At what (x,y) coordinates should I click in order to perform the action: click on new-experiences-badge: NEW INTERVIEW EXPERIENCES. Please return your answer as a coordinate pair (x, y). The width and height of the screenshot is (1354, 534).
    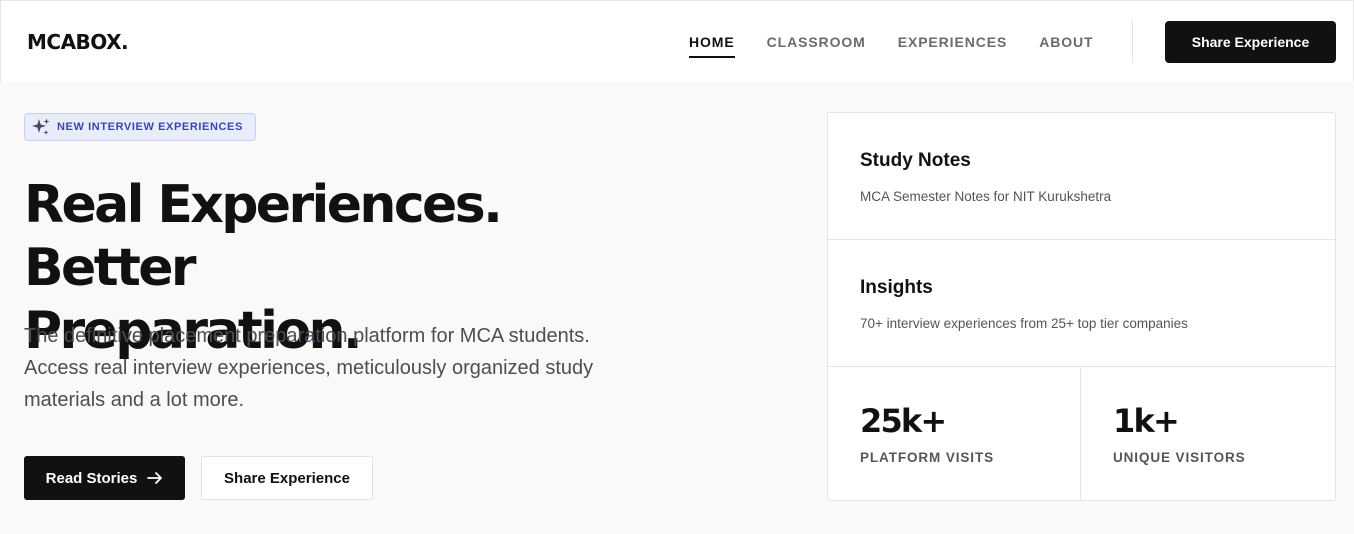
    Looking at the image, I should click on (140, 127).